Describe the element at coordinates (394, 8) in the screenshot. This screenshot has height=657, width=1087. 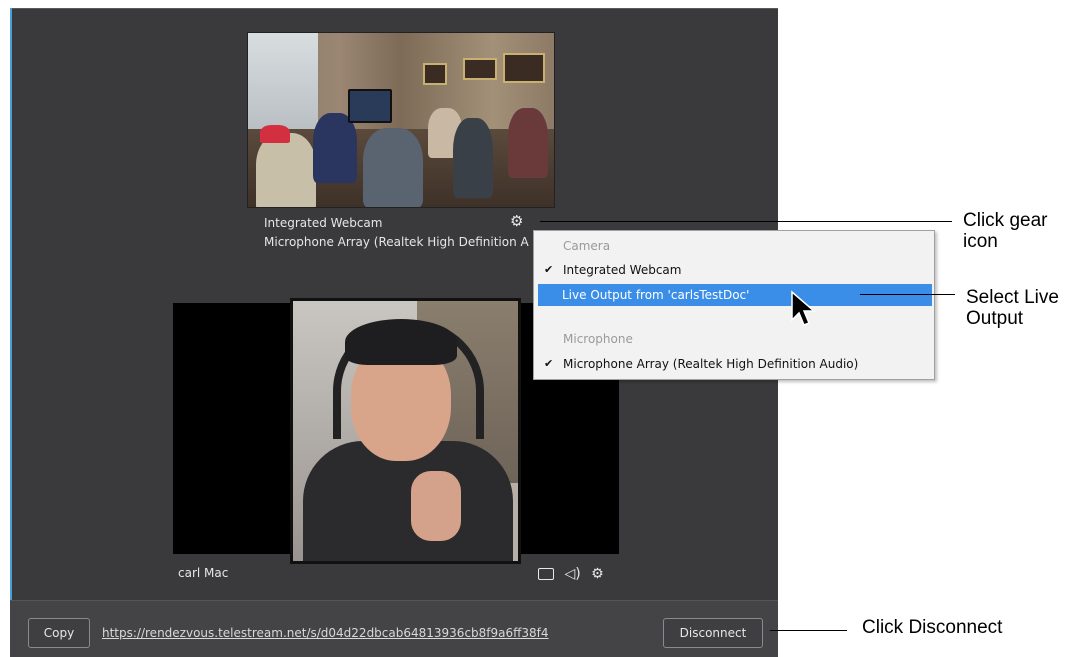
I see `panel-top-border` at that location.